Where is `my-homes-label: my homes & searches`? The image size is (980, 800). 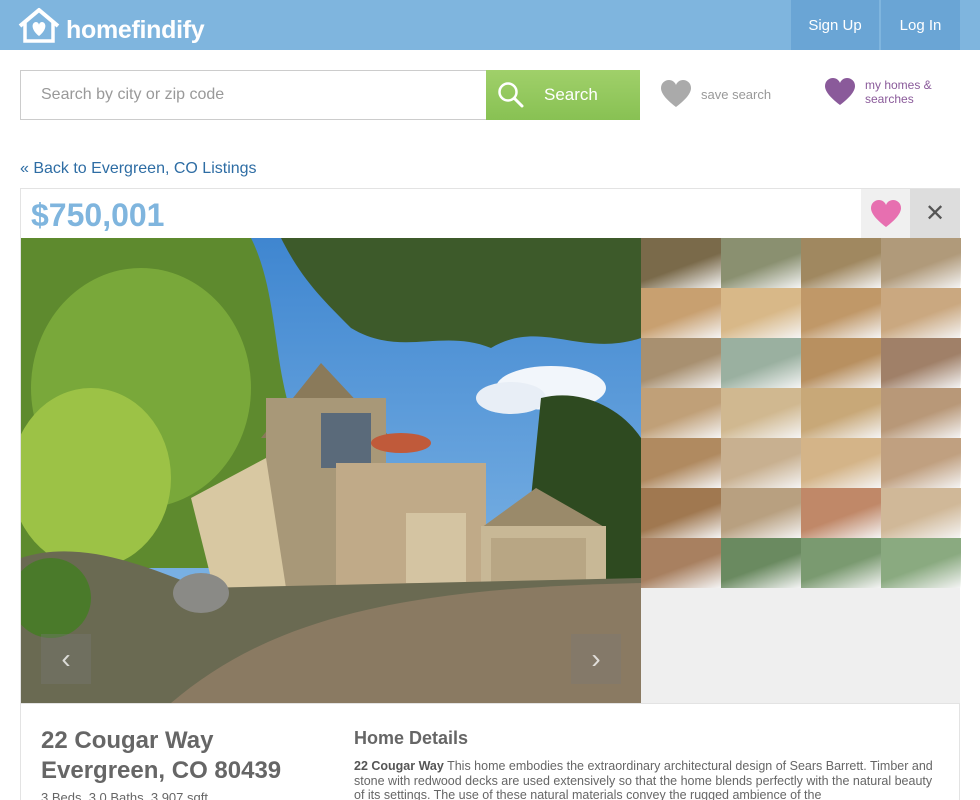
my-homes-label: my homes & searches is located at coordinates (898, 92).